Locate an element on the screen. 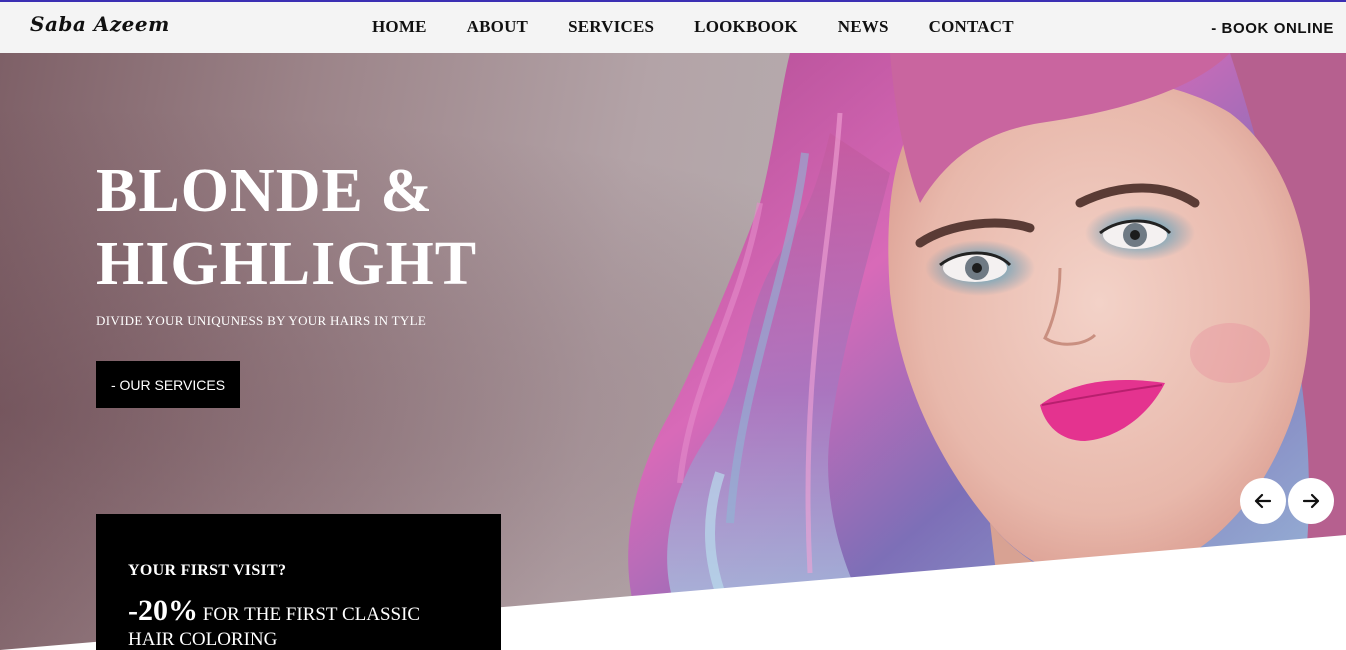  hero-headline: BLONDE & HIGHLIGHT is located at coordinates (286, 228).